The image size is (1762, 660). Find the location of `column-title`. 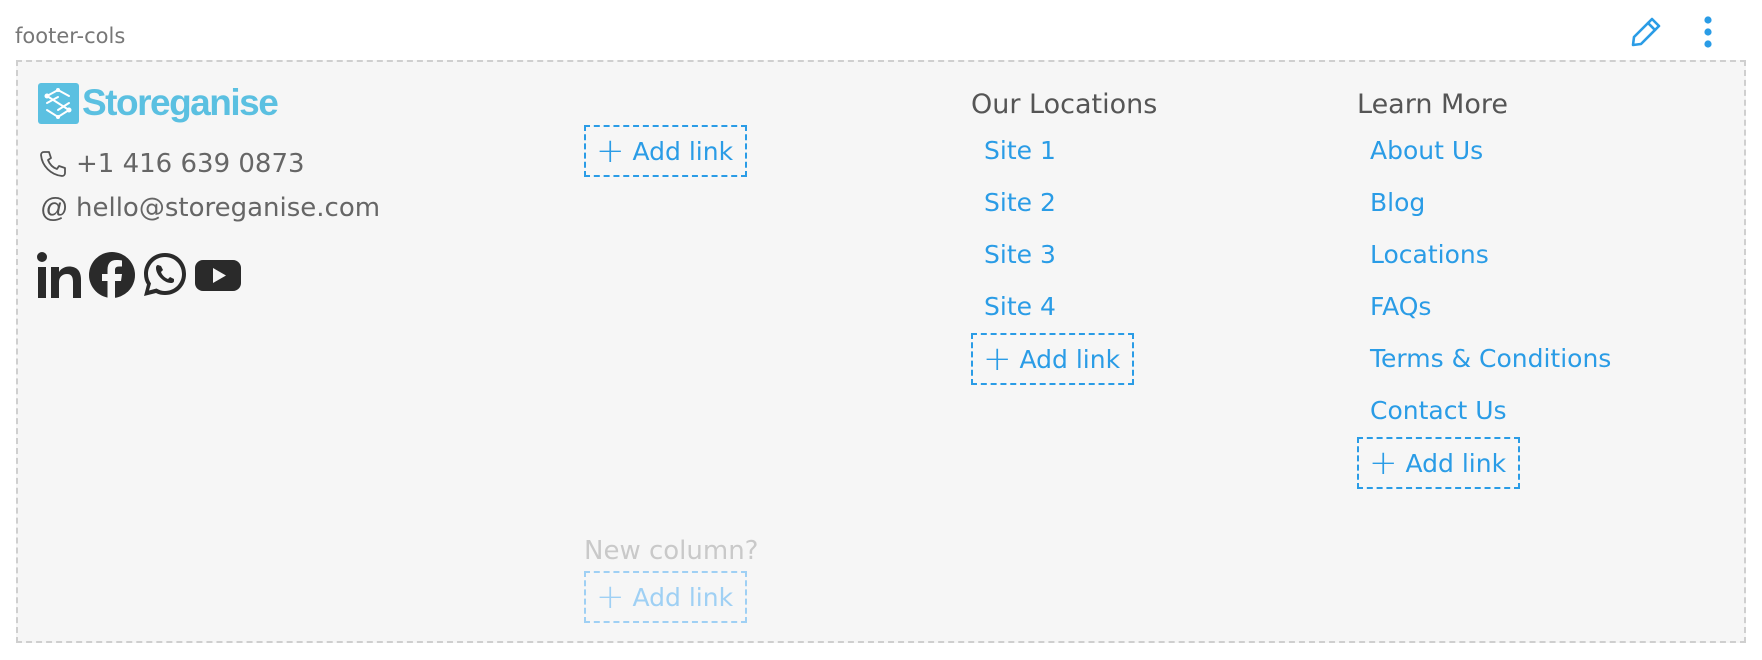

column-title is located at coordinates (665, 105).